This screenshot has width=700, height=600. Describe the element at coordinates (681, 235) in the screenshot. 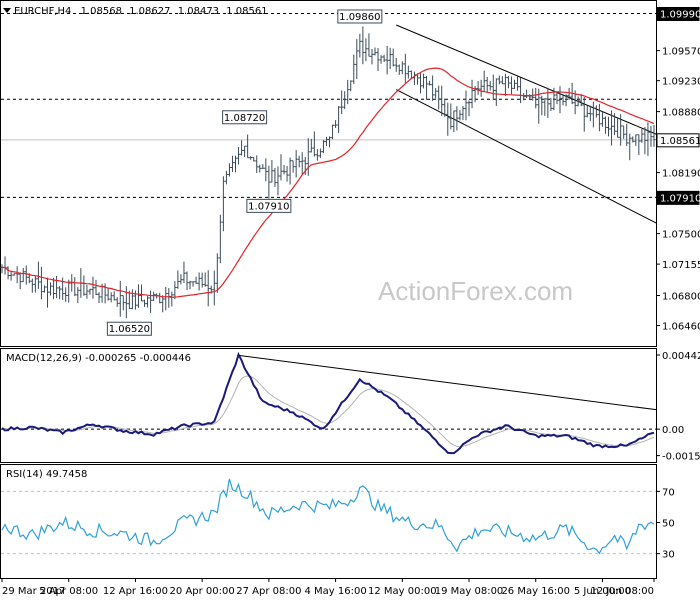

I see `axis-price-label: 1.07500` at that location.